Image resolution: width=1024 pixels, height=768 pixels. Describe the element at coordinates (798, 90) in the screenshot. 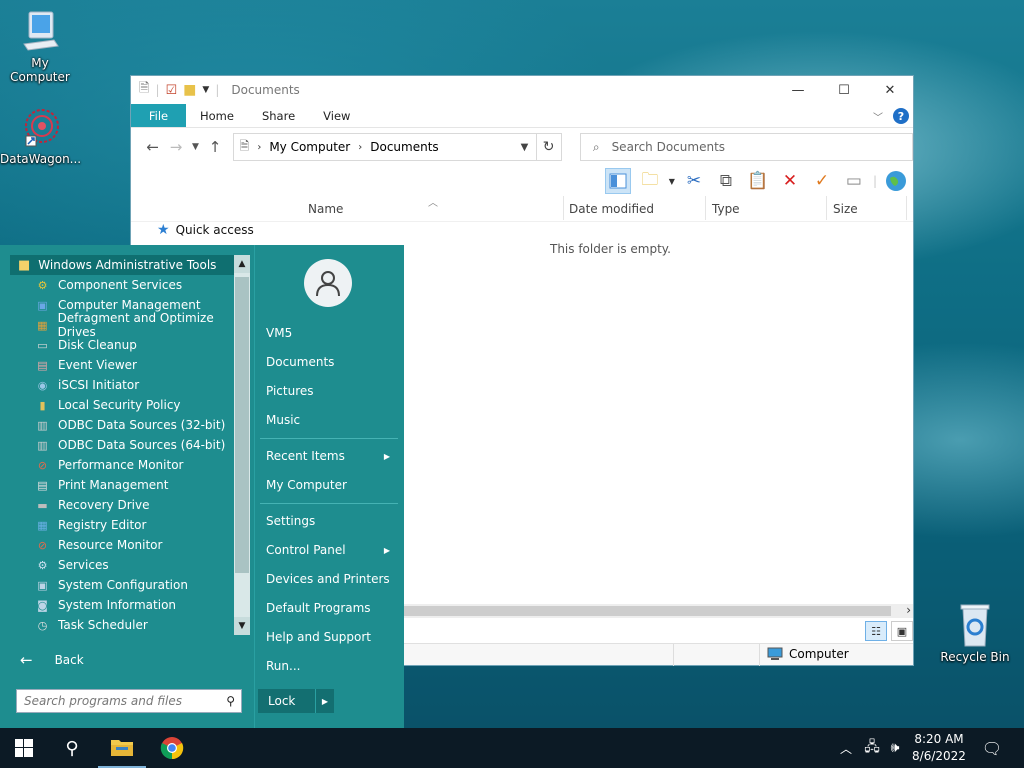

I see `minimize-button: —` at that location.